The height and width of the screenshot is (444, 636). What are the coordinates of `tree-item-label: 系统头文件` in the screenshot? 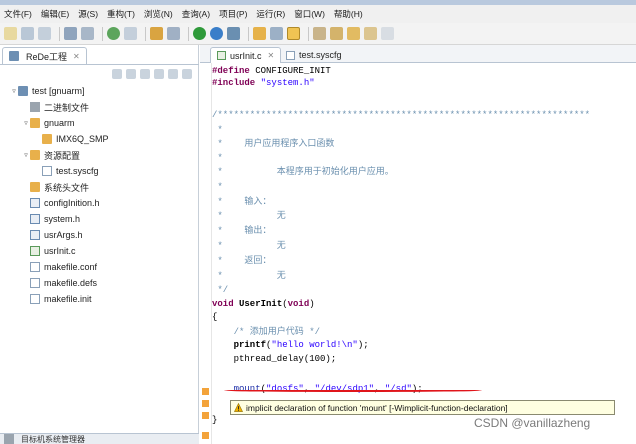 It's located at (67, 187).